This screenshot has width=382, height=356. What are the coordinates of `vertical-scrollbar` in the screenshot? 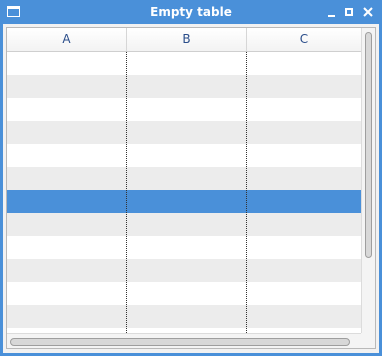 It's located at (368, 181).